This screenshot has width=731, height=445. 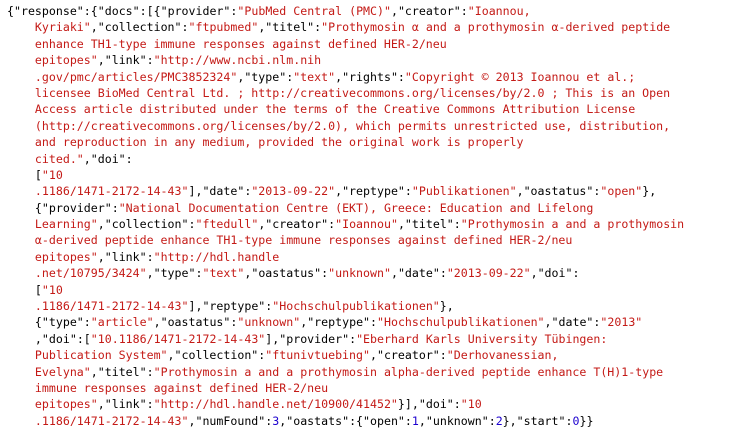 I want to click on json-number: 2, so click(x=499, y=420).